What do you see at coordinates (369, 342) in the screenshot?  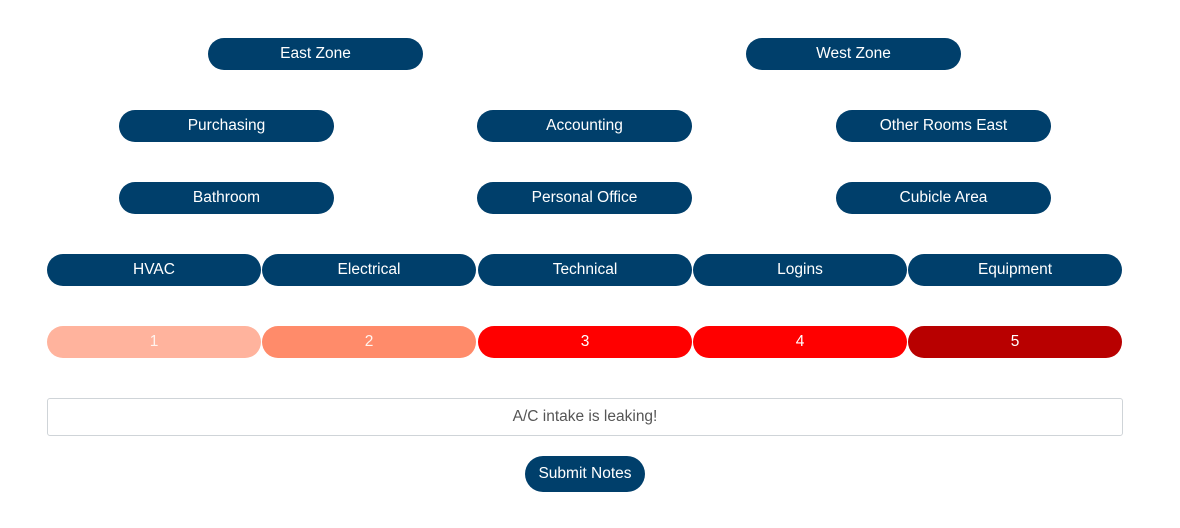 I see `severity-2-button: 2` at bounding box center [369, 342].